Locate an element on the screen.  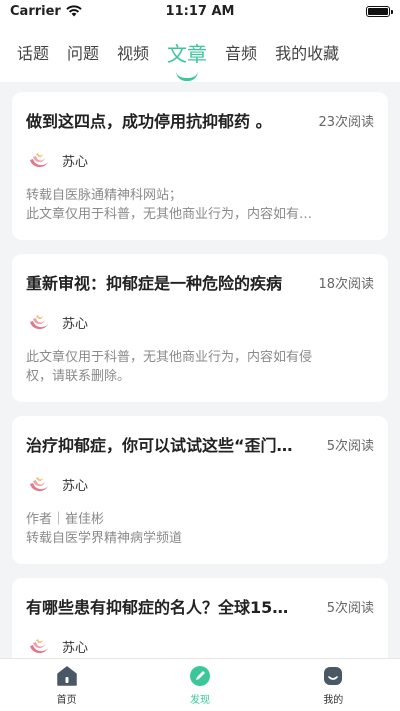
tab-questions: 问题 is located at coordinates (83, 52).